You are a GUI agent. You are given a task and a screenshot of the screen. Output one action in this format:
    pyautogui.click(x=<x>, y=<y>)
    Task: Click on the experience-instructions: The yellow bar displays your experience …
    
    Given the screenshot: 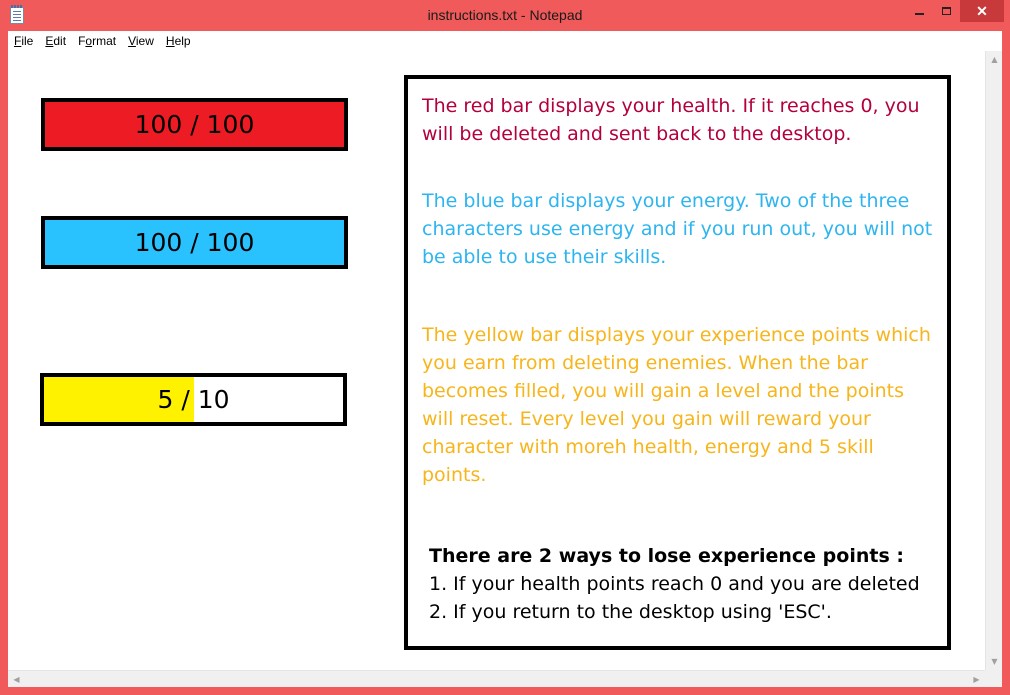 What is the action you would take?
    pyautogui.click(x=676, y=405)
    